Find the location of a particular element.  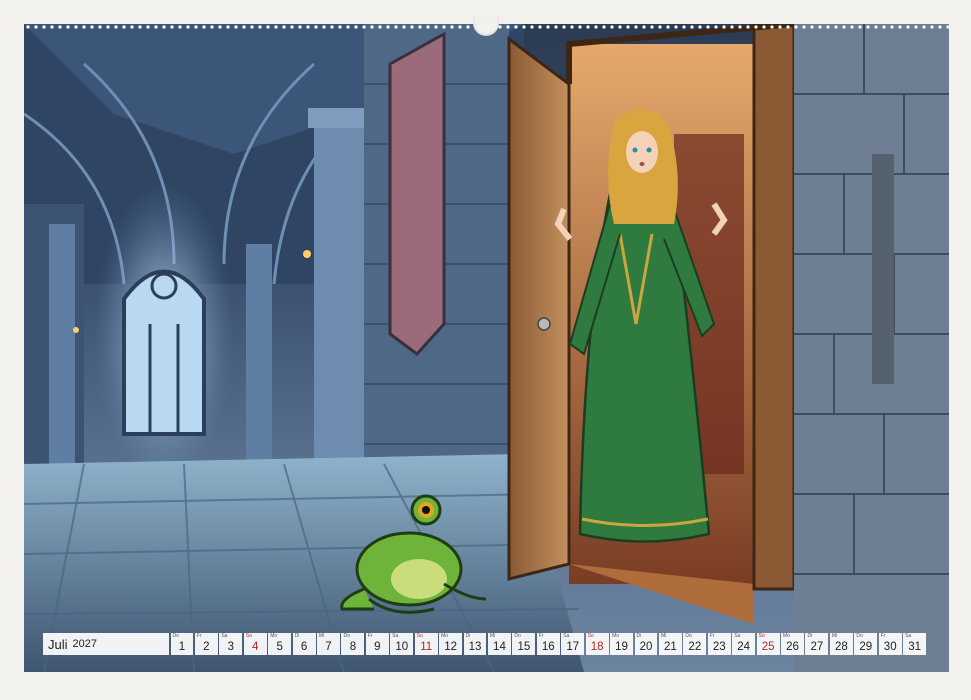

calendar-day: Sa 10 is located at coordinates (402, 644).